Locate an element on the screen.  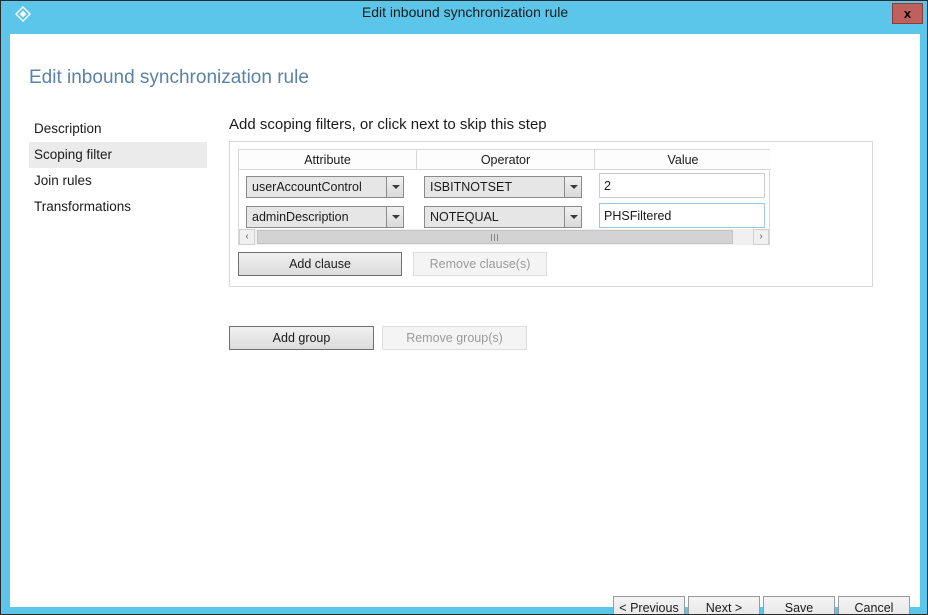
remove-clause-button: Remove clause(s) is located at coordinates (480, 264).